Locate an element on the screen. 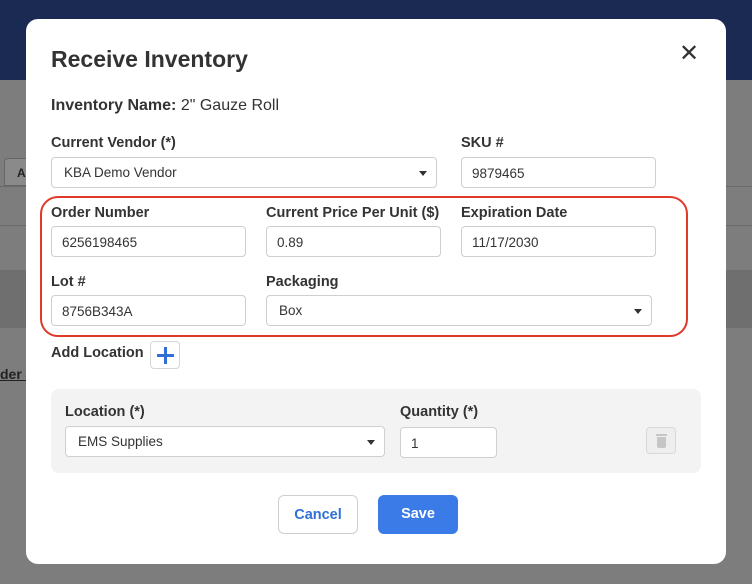 This screenshot has width=752, height=584. order-number-label: Order Number is located at coordinates (100, 213).